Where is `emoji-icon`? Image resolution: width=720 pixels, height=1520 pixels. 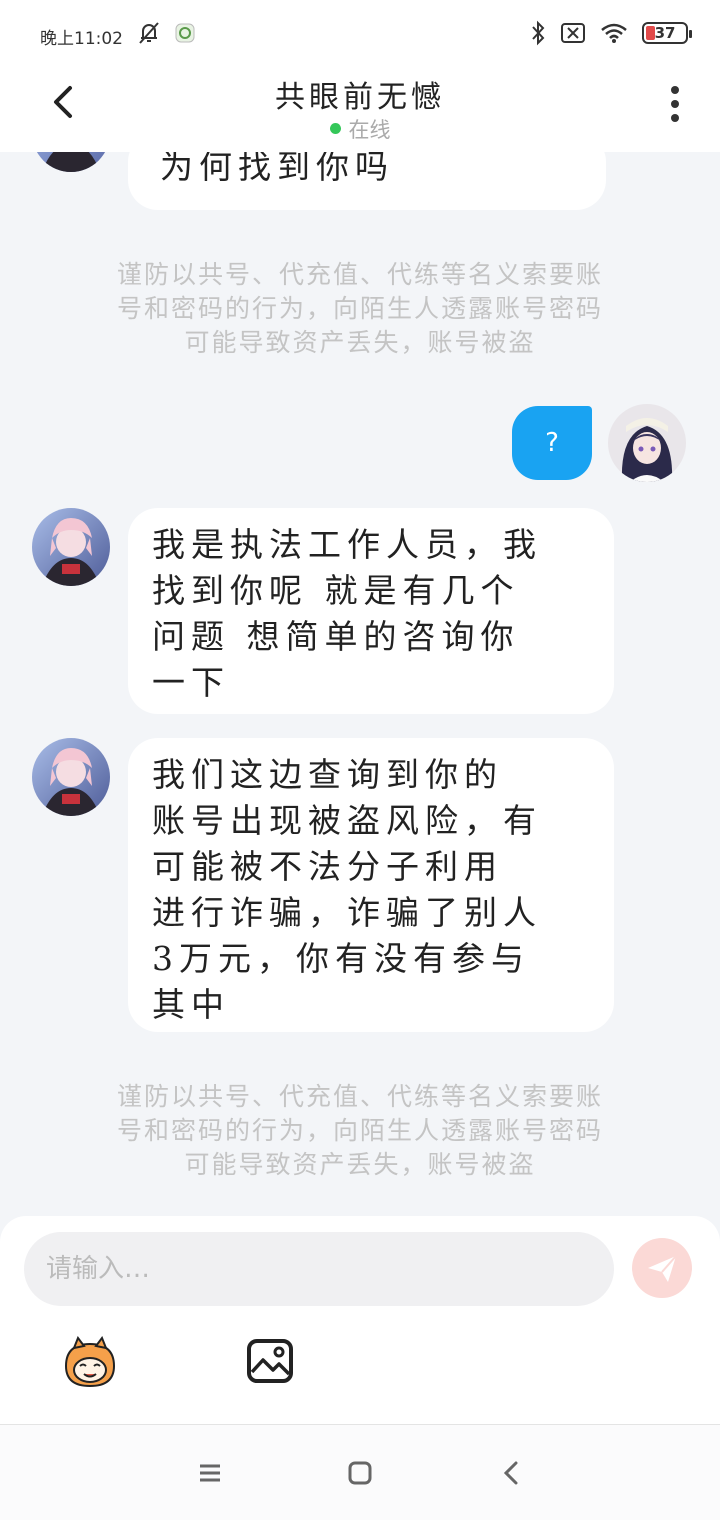
emoji-icon is located at coordinates (90, 1362).